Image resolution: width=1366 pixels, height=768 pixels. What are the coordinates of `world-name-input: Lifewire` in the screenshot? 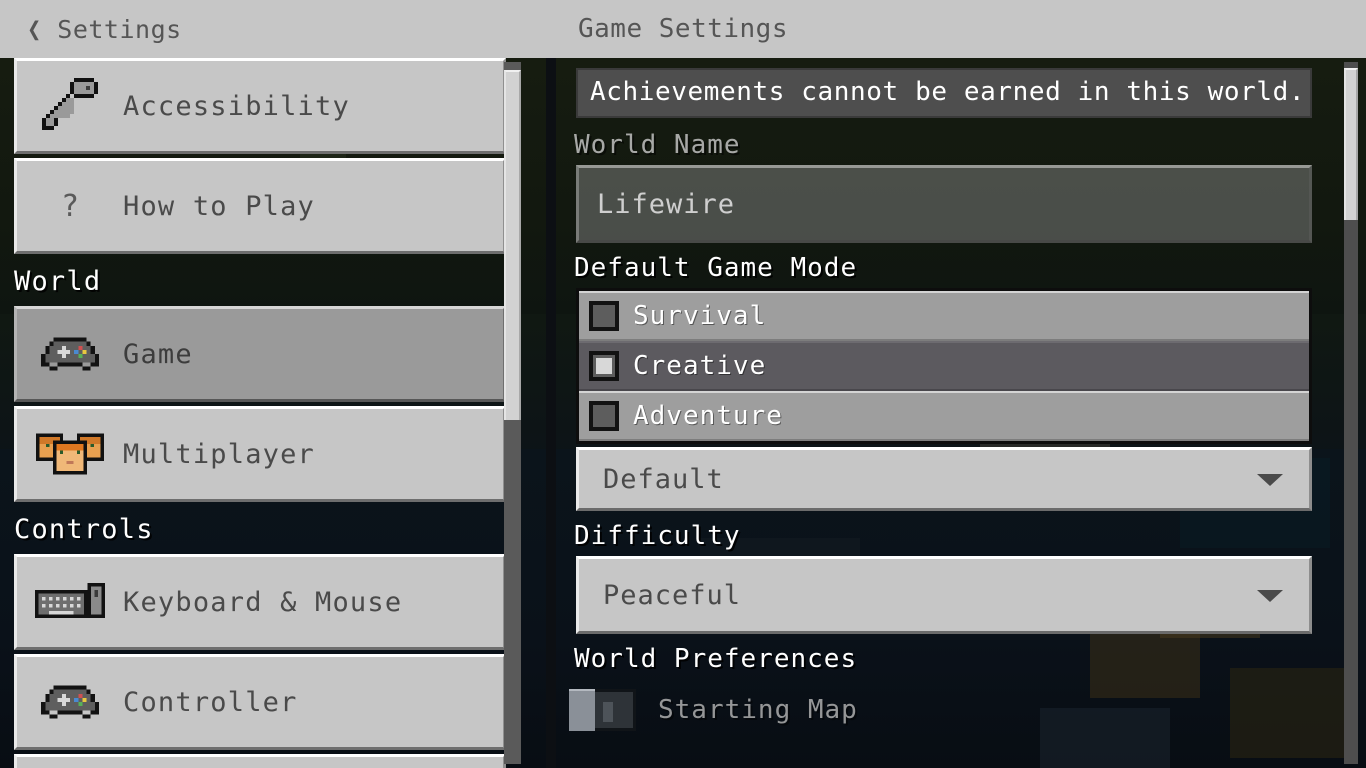 It's located at (944, 204).